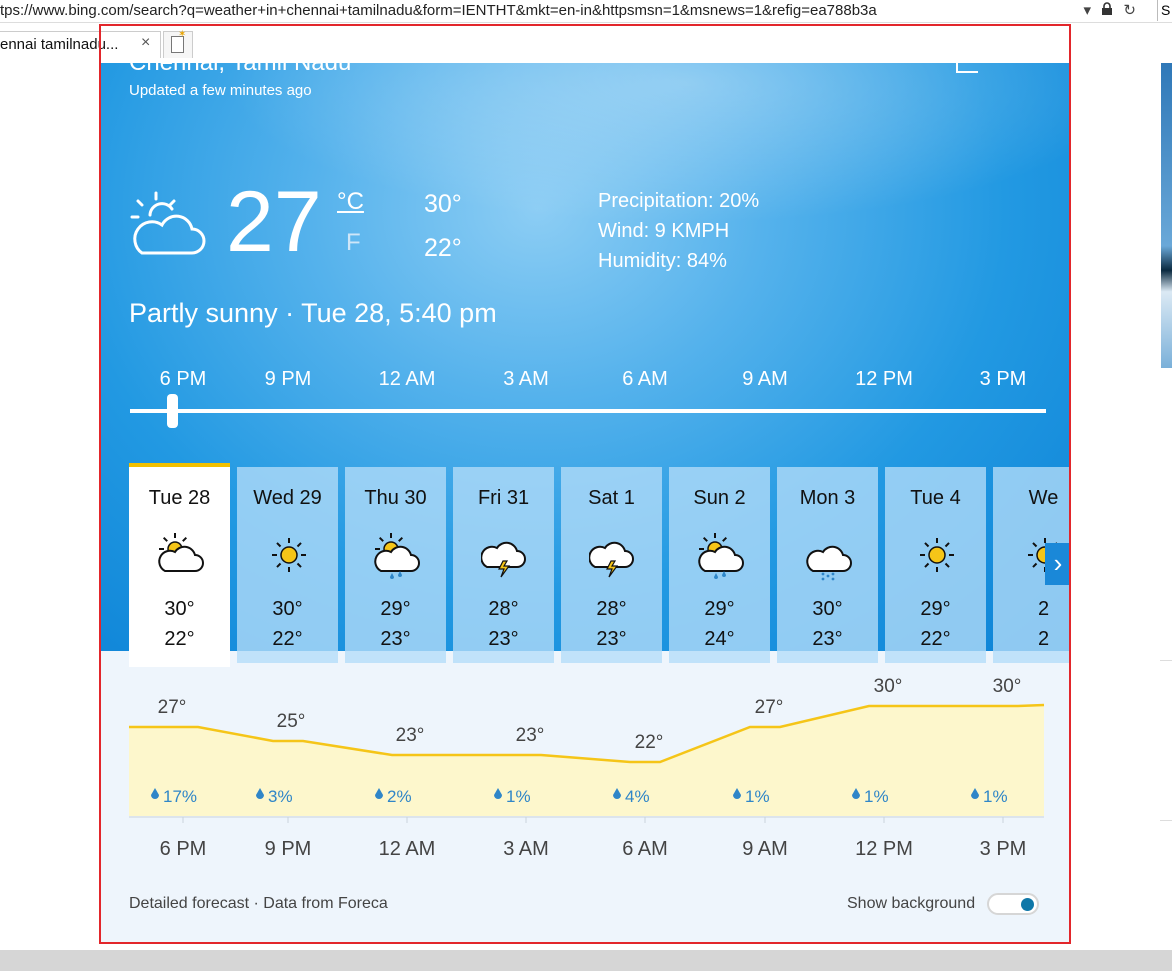 This screenshot has width=1172, height=971. I want to click on graph-hour-label: 3 PM, so click(1003, 849).